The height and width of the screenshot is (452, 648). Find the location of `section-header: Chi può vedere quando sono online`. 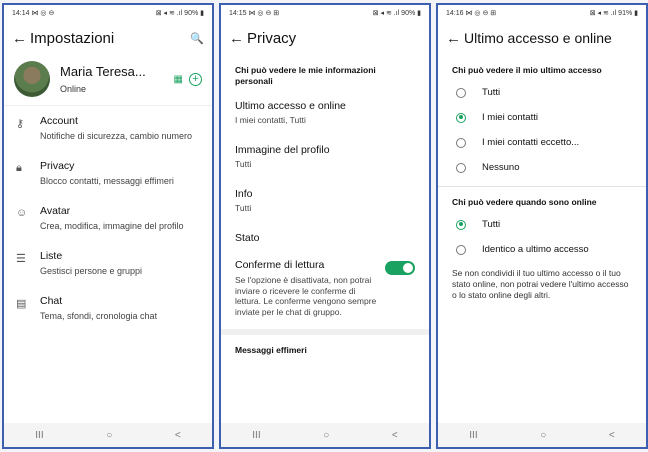

section-header: Chi può vedere quando sono online is located at coordinates (524, 202).